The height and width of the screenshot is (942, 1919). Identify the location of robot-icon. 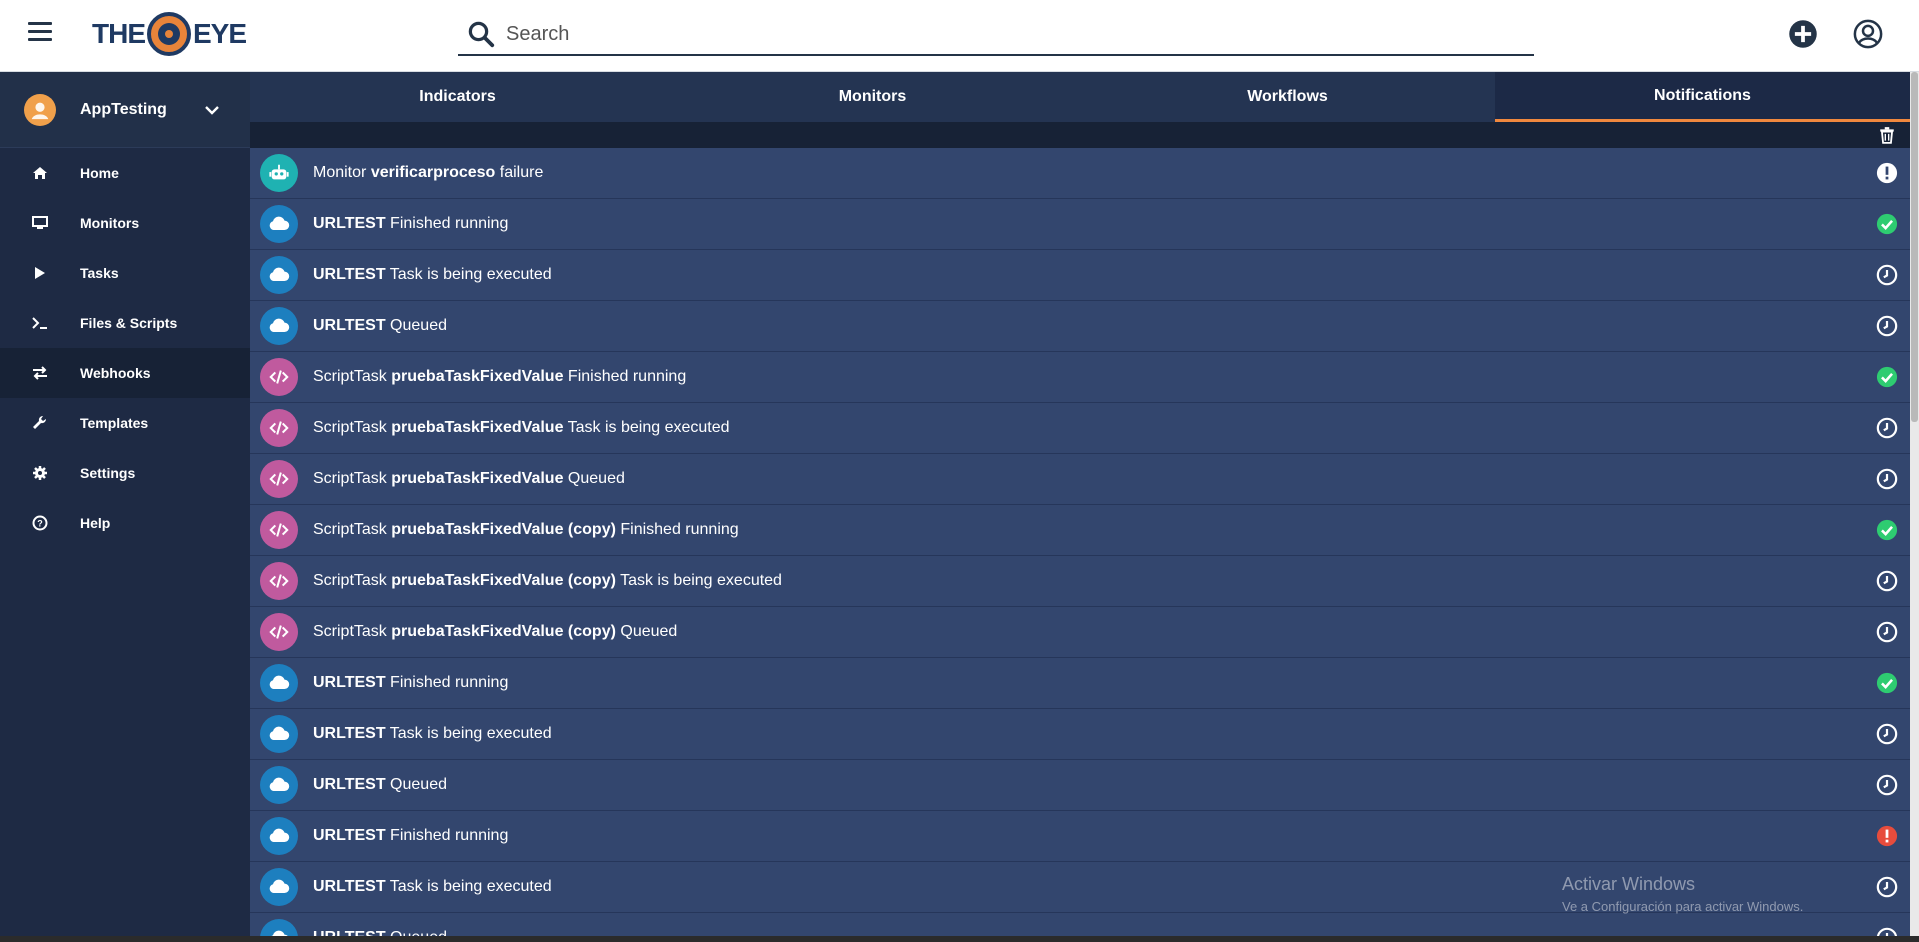
(279, 173).